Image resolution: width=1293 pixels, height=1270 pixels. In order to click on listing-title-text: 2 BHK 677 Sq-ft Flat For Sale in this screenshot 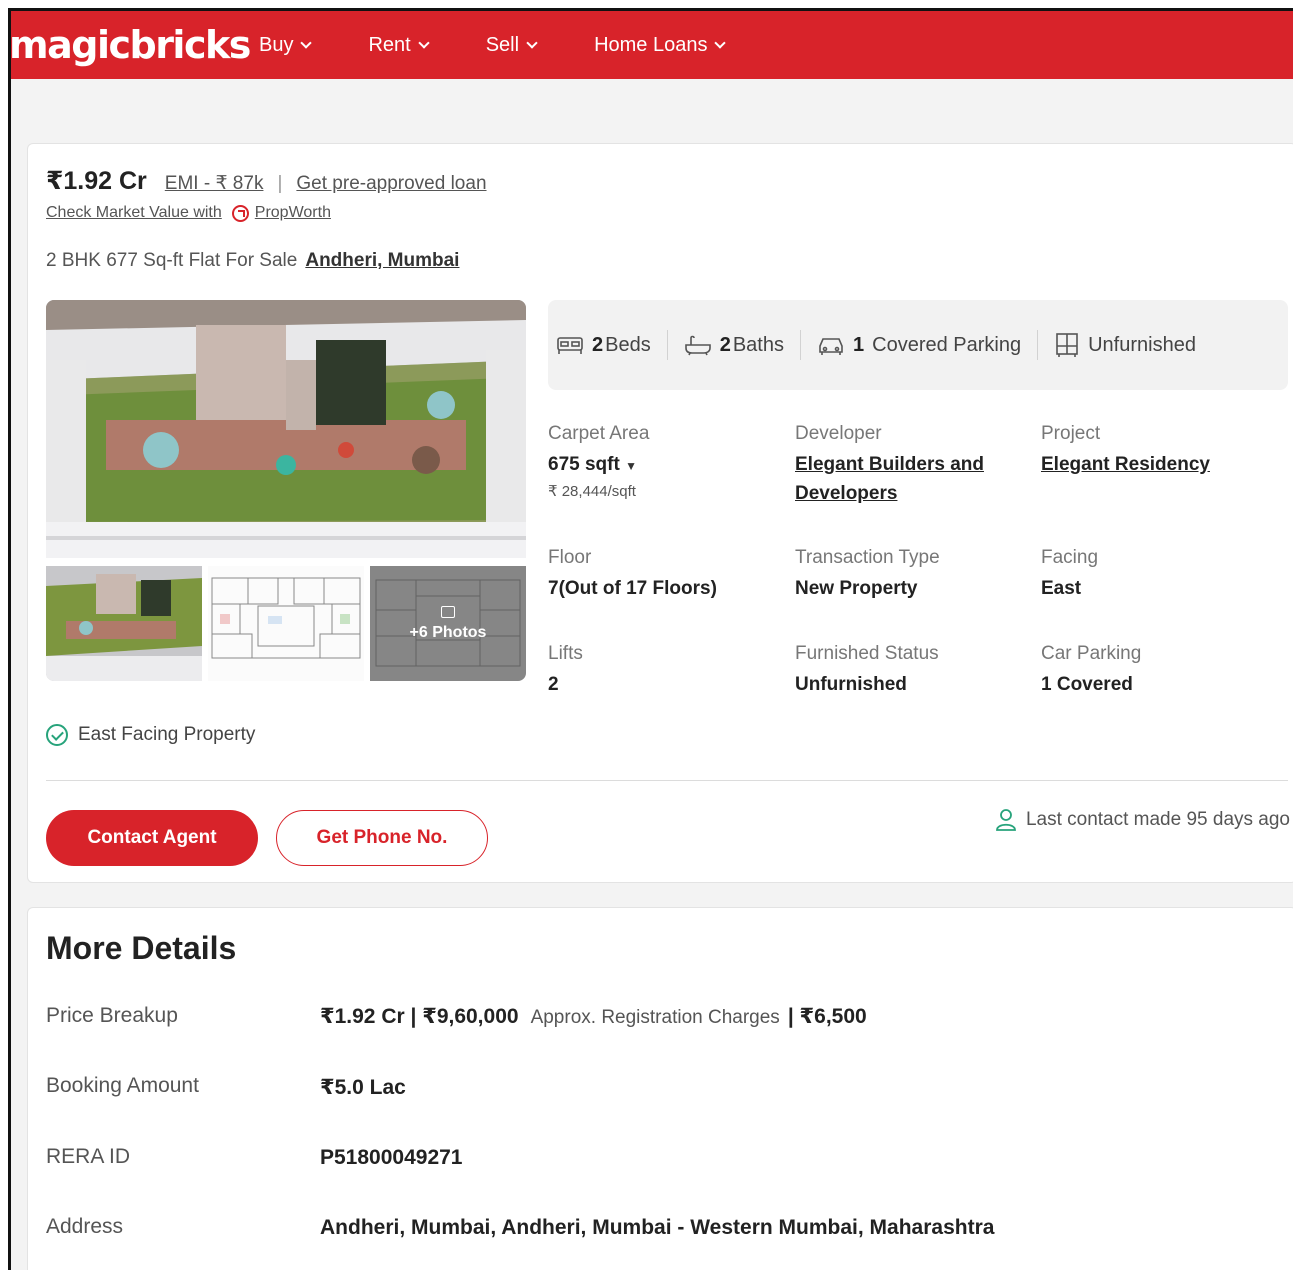, I will do `click(172, 260)`.